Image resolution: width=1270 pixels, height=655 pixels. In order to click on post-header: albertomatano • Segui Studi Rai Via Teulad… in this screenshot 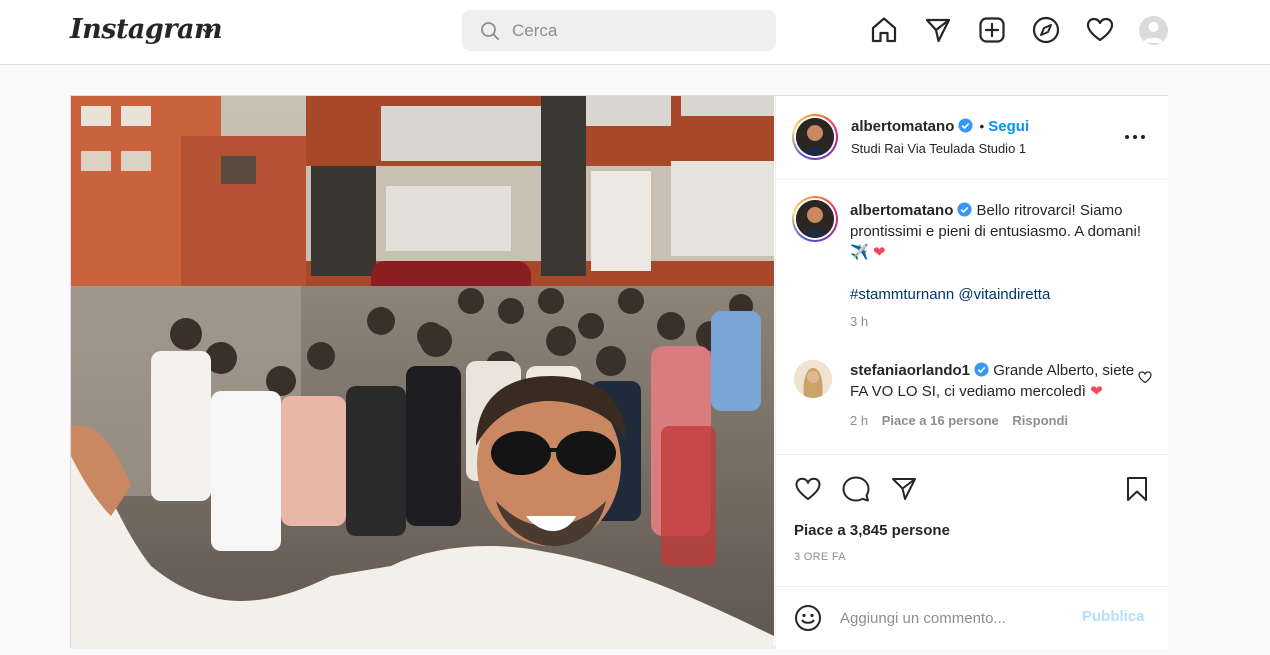, I will do `click(972, 138)`.